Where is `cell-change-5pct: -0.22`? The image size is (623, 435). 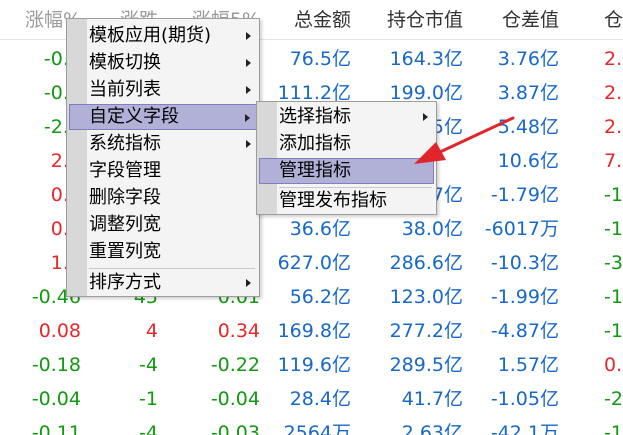
cell-change-5pct: -0.22 is located at coordinates (235, 365).